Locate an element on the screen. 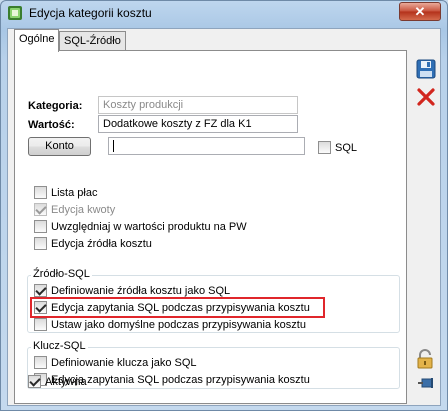  tab-label: SQL-Źródło is located at coordinates (92, 41).